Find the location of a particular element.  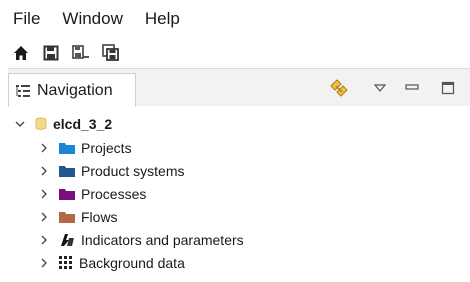

tab-navigation-label: Navigation is located at coordinates (75, 90).